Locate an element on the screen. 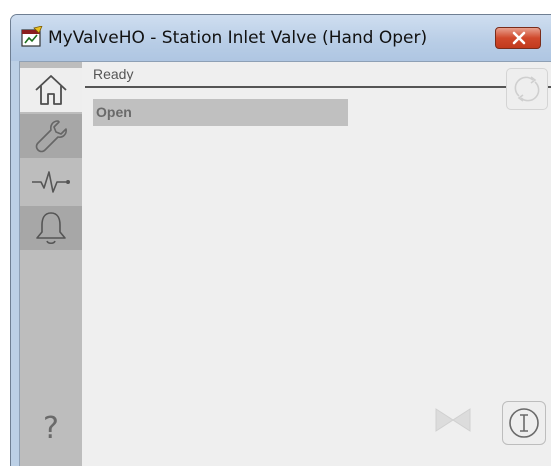  sidebar-item-alarms is located at coordinates (51, 228).